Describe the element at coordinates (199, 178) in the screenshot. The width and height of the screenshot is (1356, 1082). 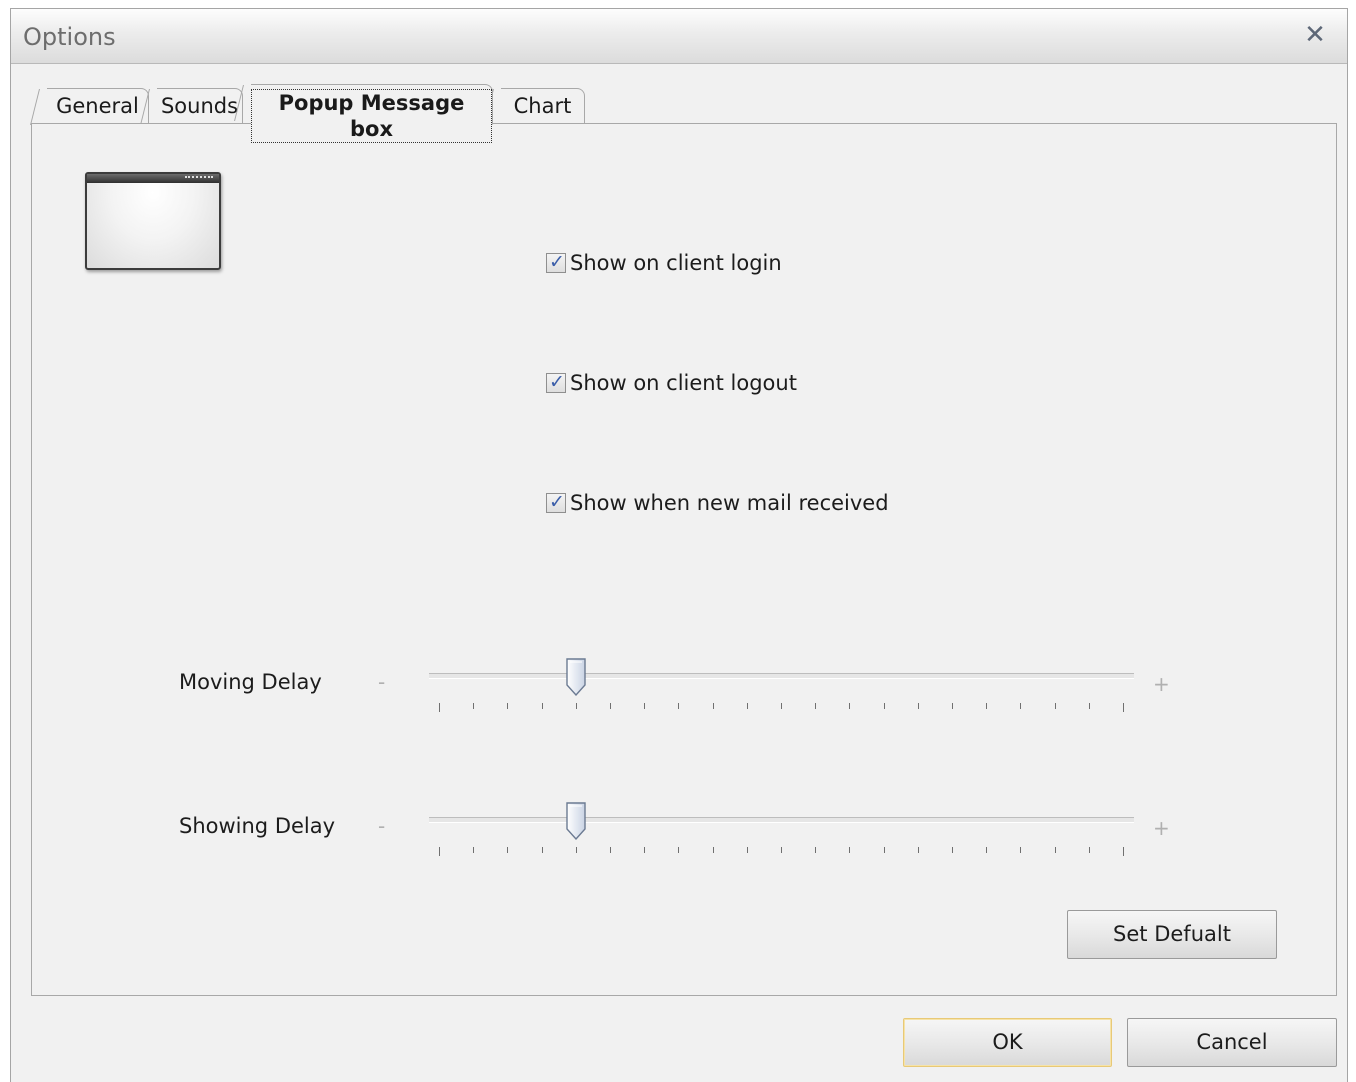
I see `popup-window-buttons` at that location.